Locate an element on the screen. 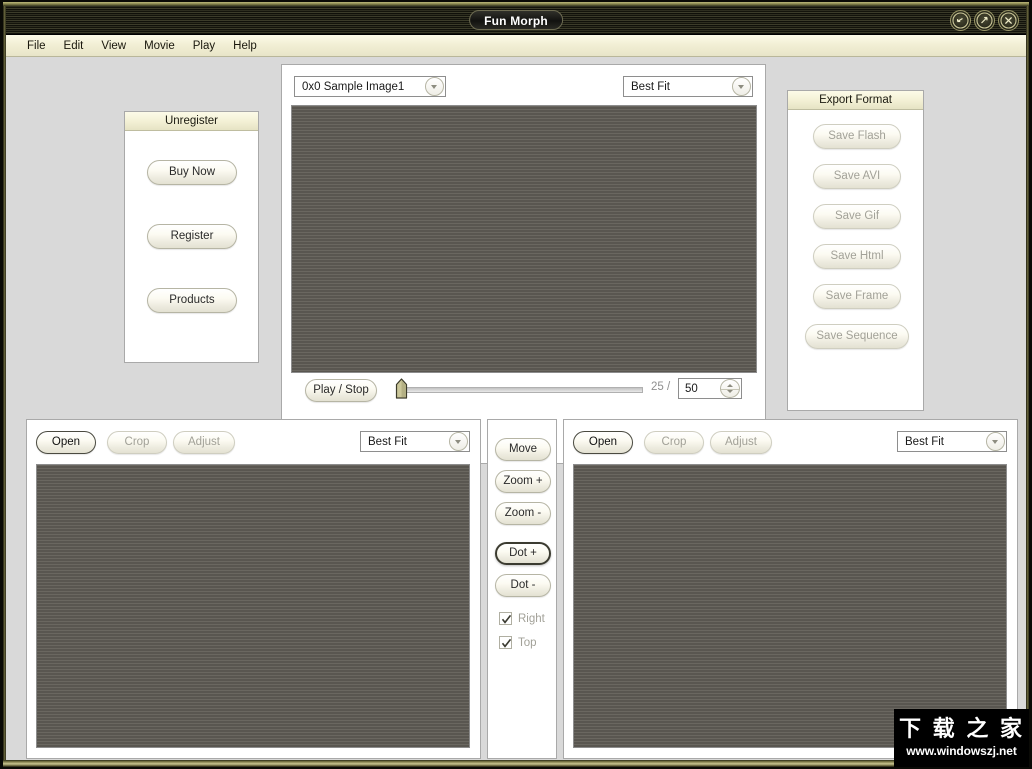 This screenshot has width=1032, height=769. minimize-button is located at coordinates (960, 20).